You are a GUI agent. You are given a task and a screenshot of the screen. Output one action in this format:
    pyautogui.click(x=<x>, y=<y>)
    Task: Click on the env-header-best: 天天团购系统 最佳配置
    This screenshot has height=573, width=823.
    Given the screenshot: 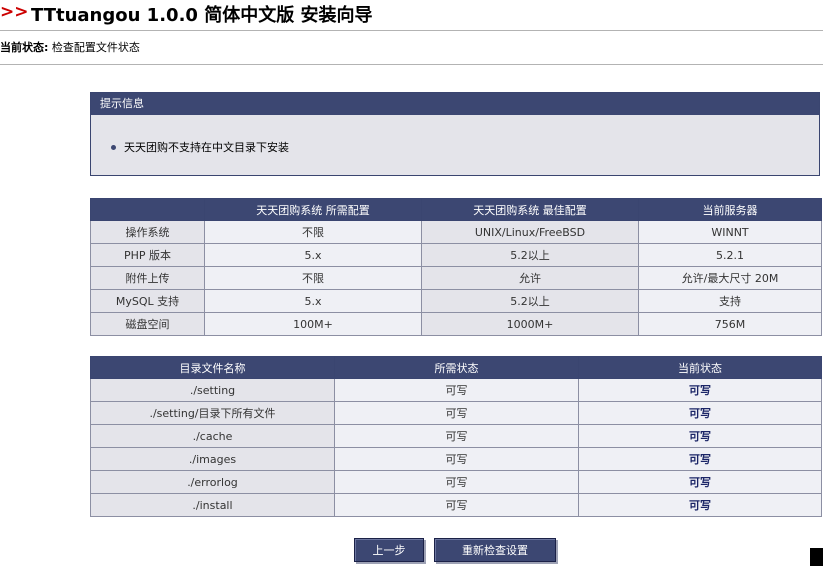 What is the action you would take?
    pyautogui.click(x=530, y=209)
    